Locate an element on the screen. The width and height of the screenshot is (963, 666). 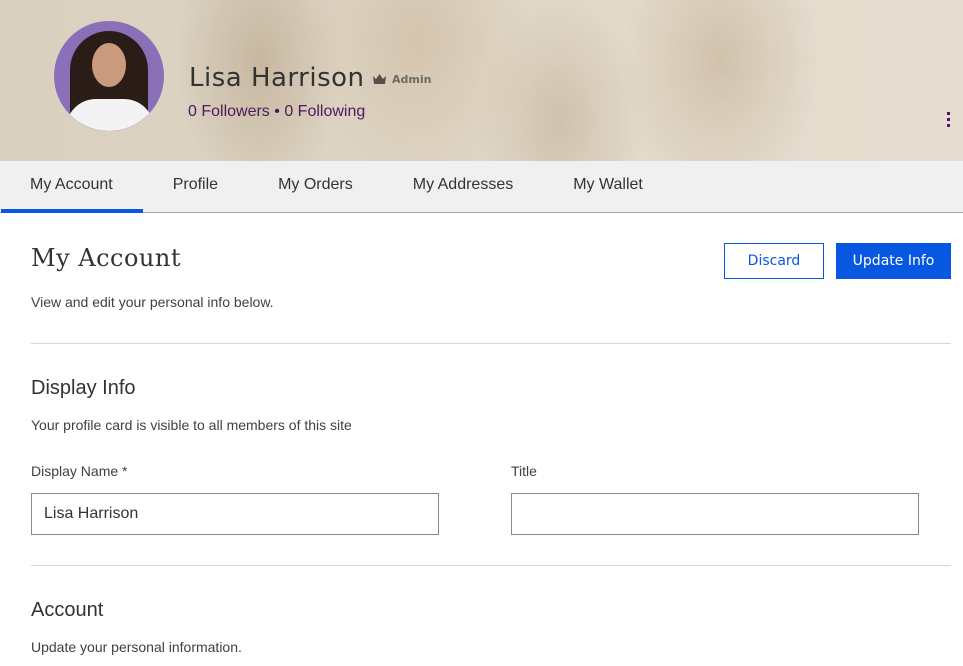
account-subtitle: Update your personal information. is located at coordinates (136, 647).